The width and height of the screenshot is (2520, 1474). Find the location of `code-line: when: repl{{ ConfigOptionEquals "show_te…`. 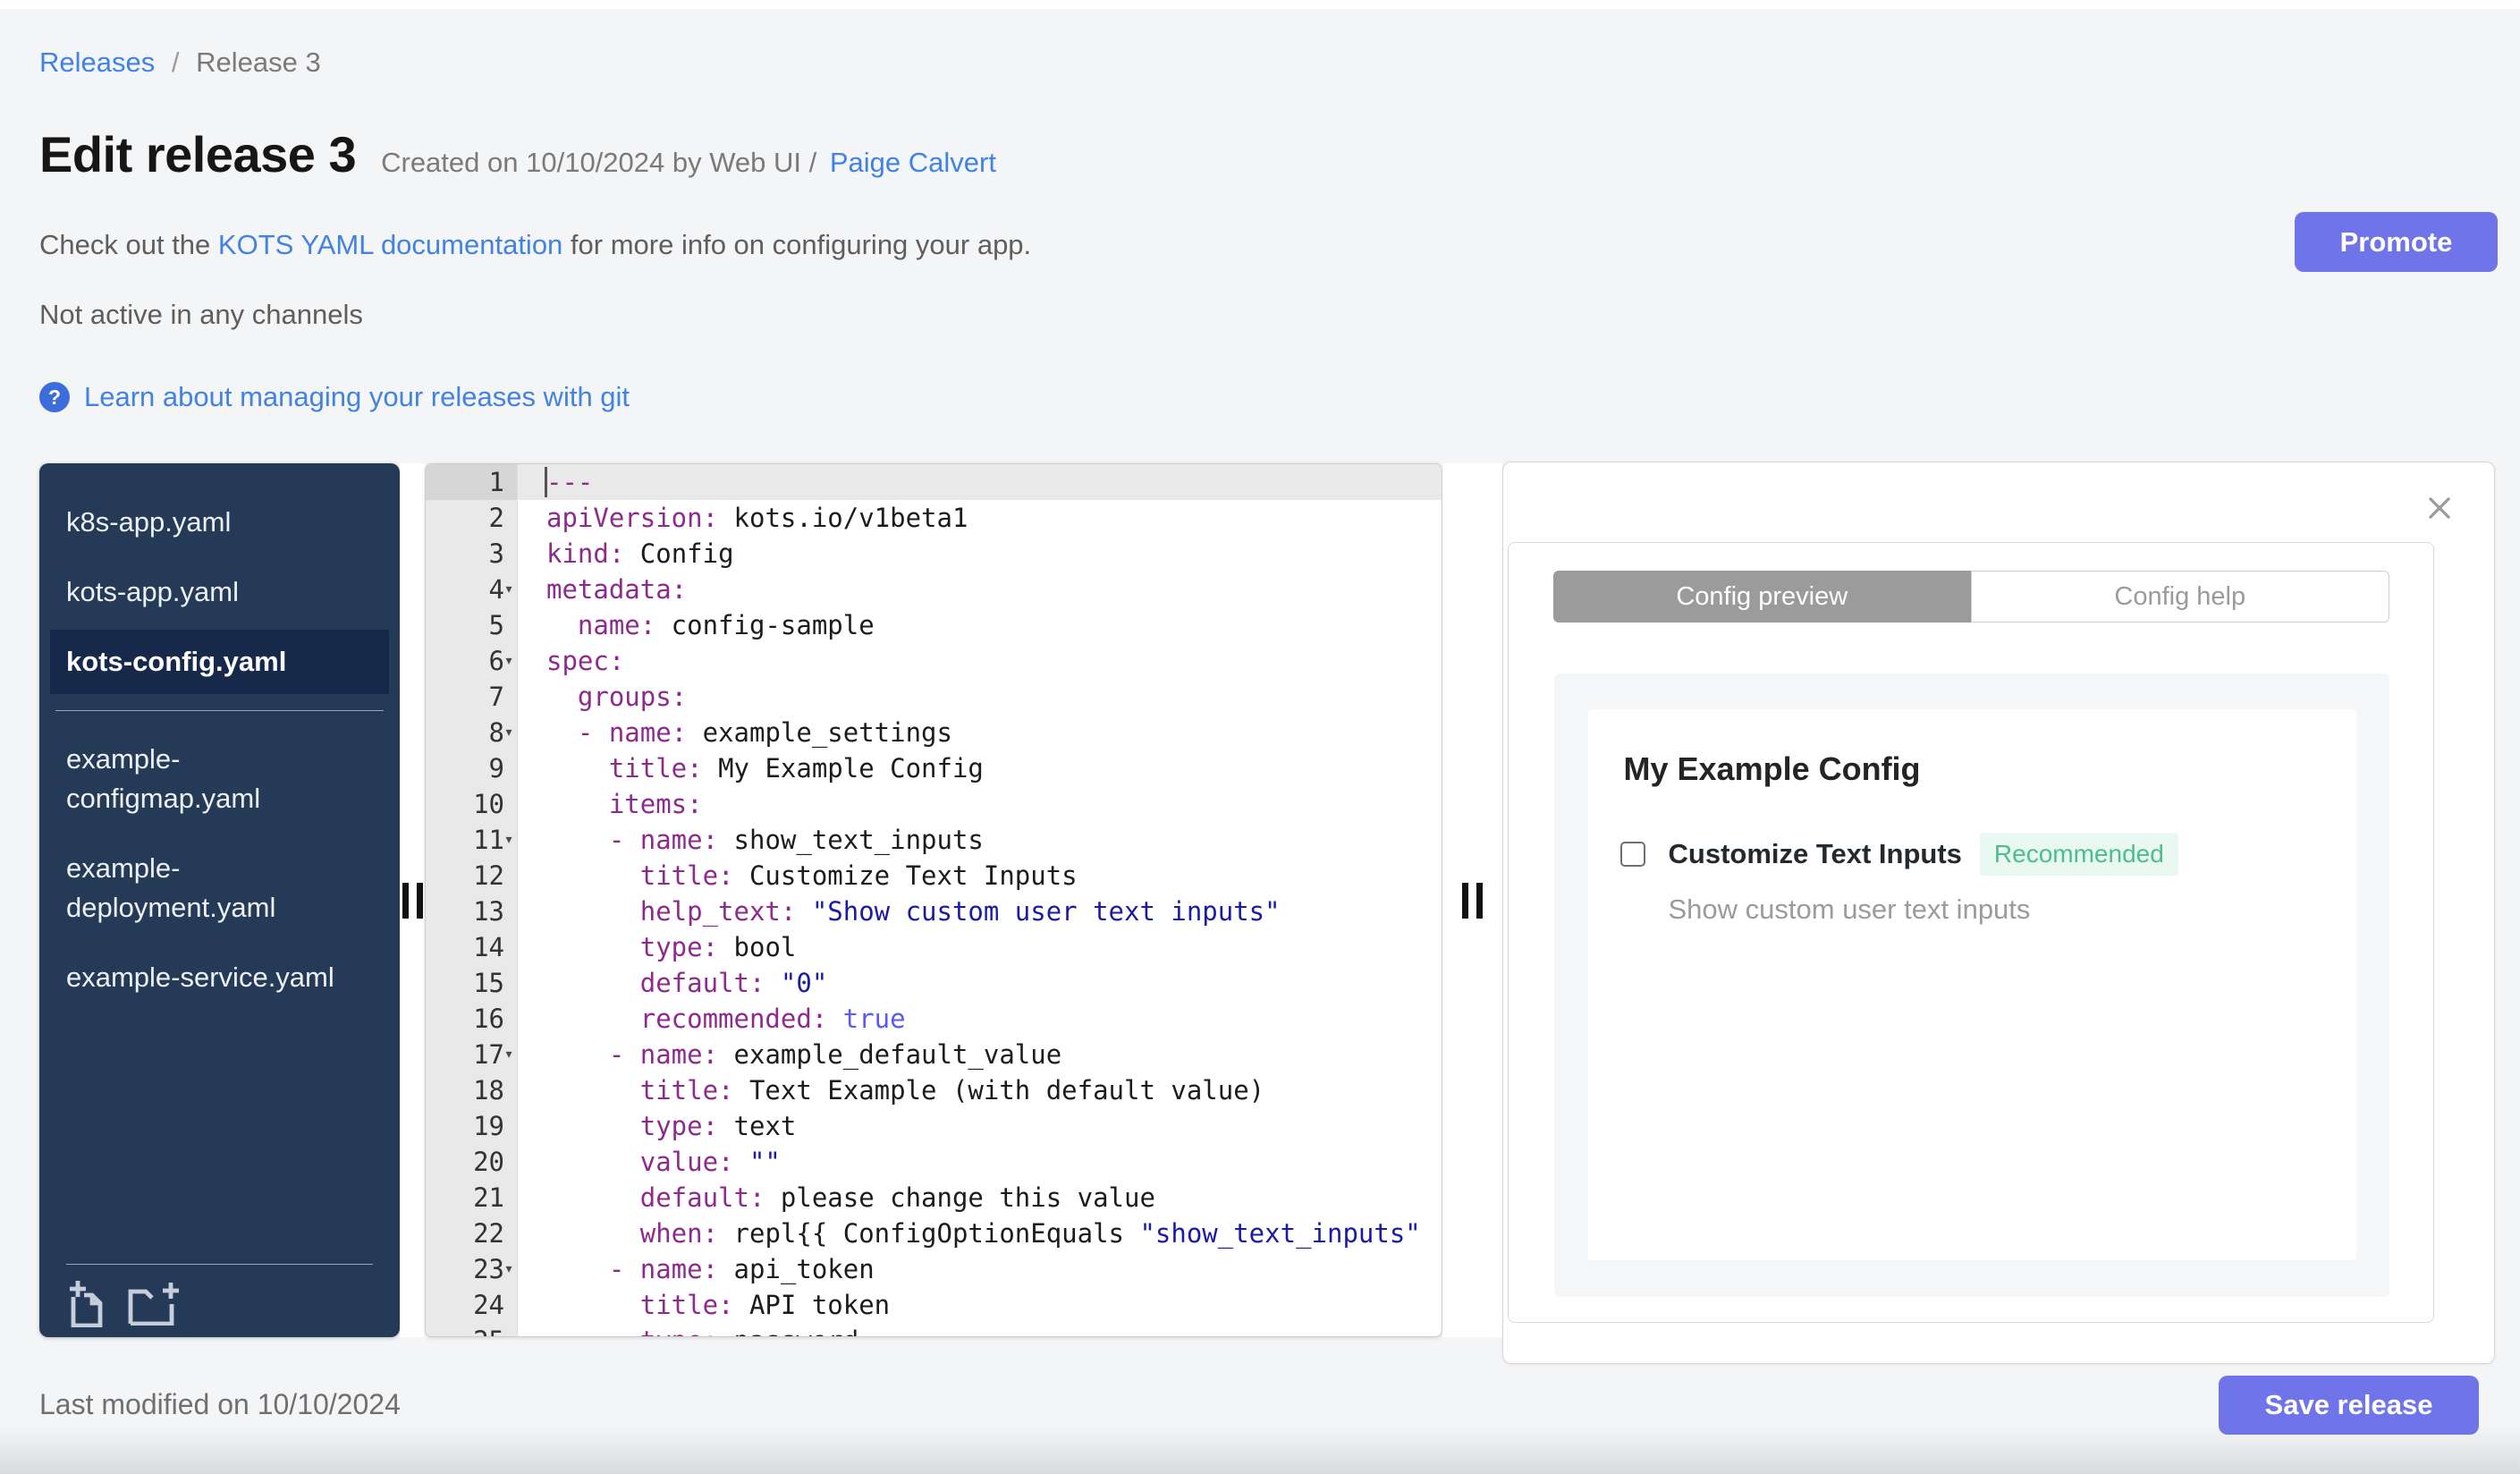

code-line: when: repl{{ ConfigOptionEquals "show_te… is located at coordinates (980, 1233).